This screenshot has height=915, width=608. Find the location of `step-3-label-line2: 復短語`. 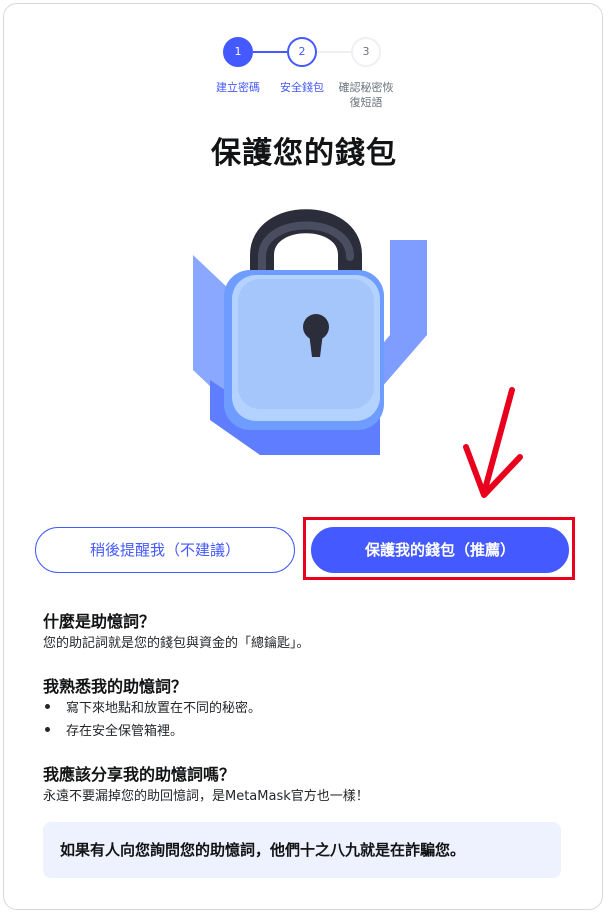

step-3-label-line2: 復短語 is located at coordinates (366, 102).